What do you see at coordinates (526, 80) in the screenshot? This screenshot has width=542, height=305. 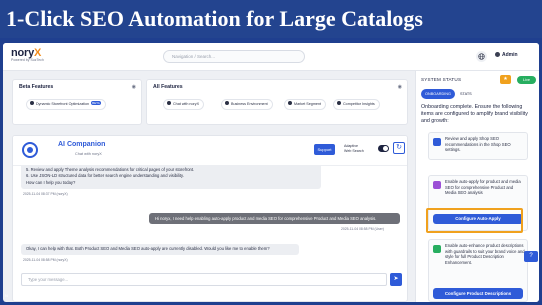 I see `live-badge: Live` at bounding box center [526, 80].